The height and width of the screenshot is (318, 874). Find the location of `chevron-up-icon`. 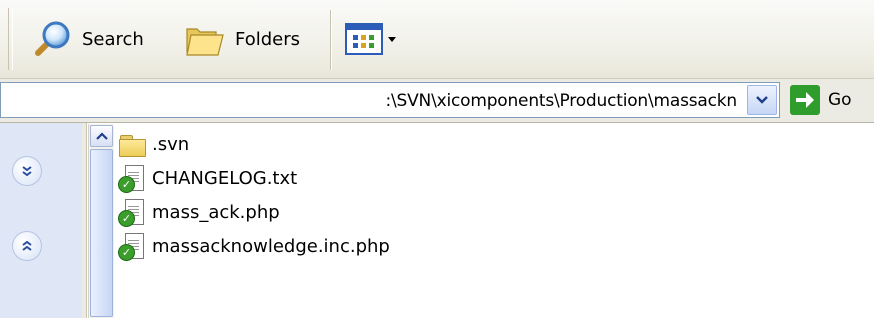

chevron-up-icon is located at coordinates (101, 136).